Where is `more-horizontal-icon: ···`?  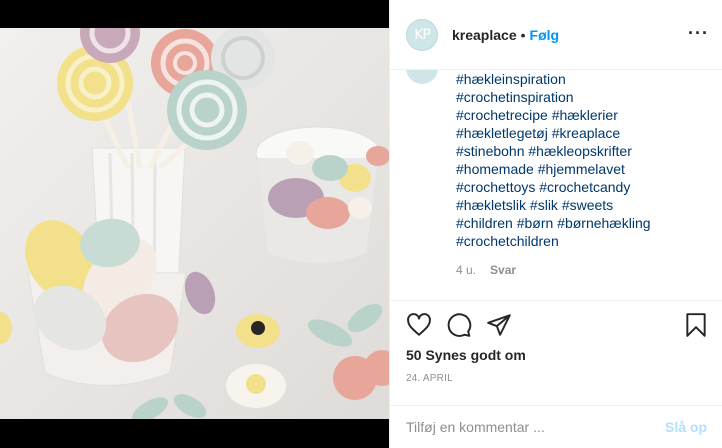 more-horizontal-icon: ··· is located at coordinates (698, 33).